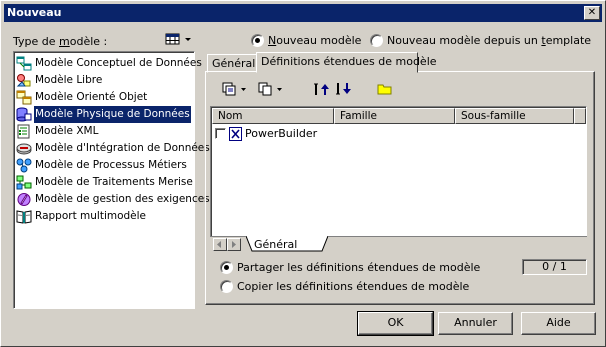  I want to click on row-checkbox, so click(220, 133).